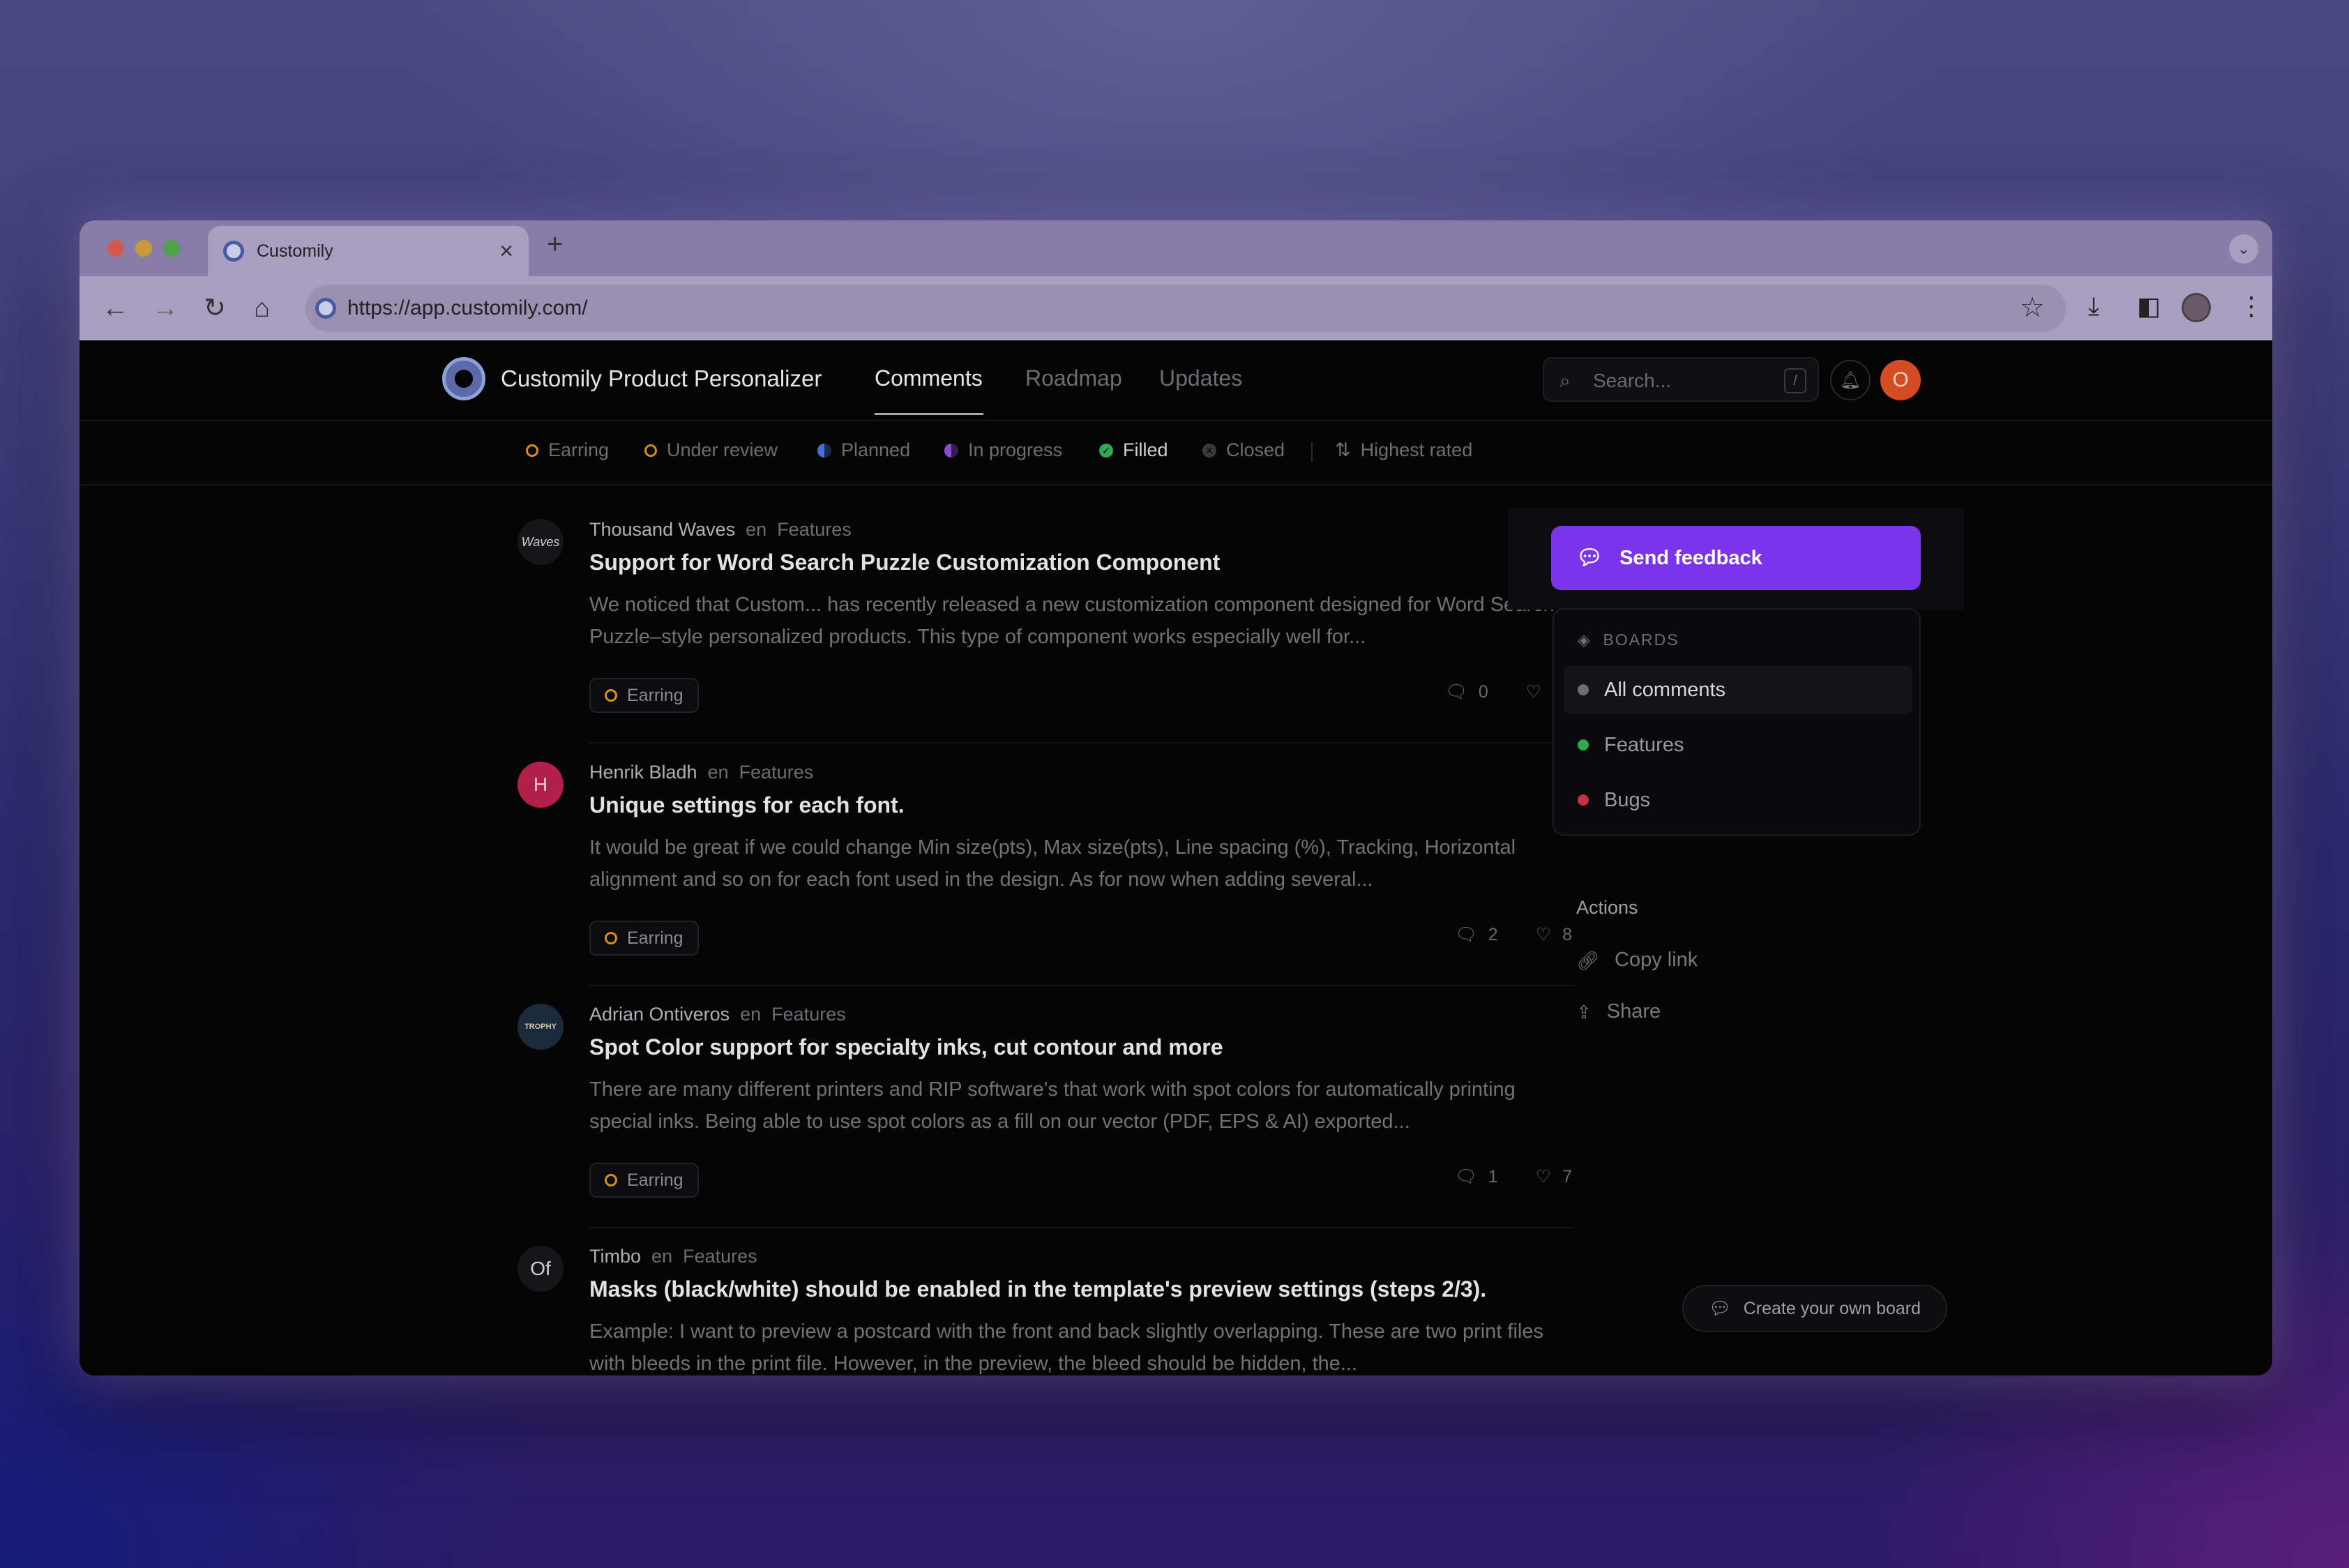  Describe the element at coordinates (234, 251) in the screenshot. I see `customily-favicon-icon` at that location.